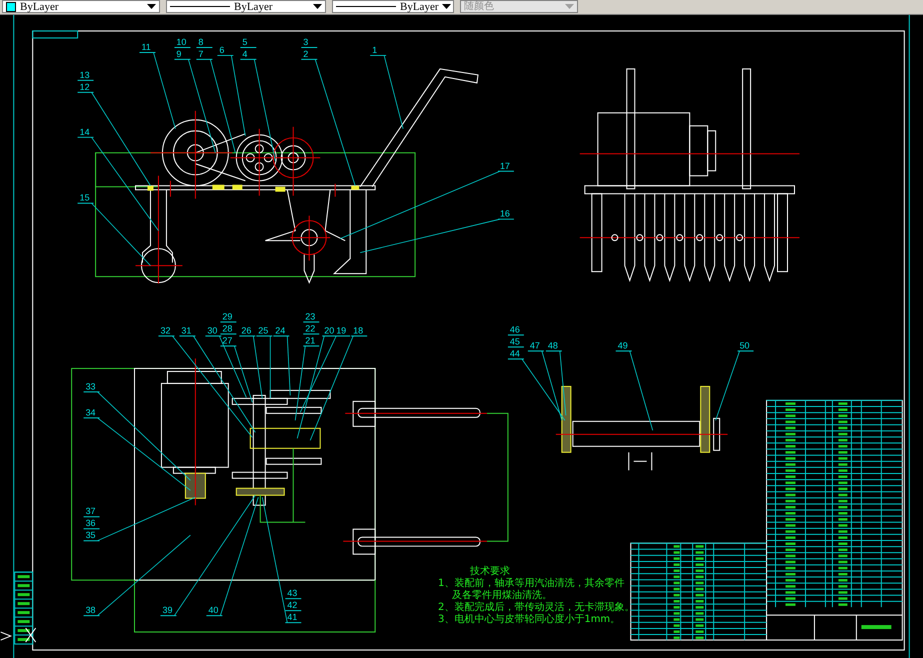  I want to click on part-number: 33, so click(91, 386).